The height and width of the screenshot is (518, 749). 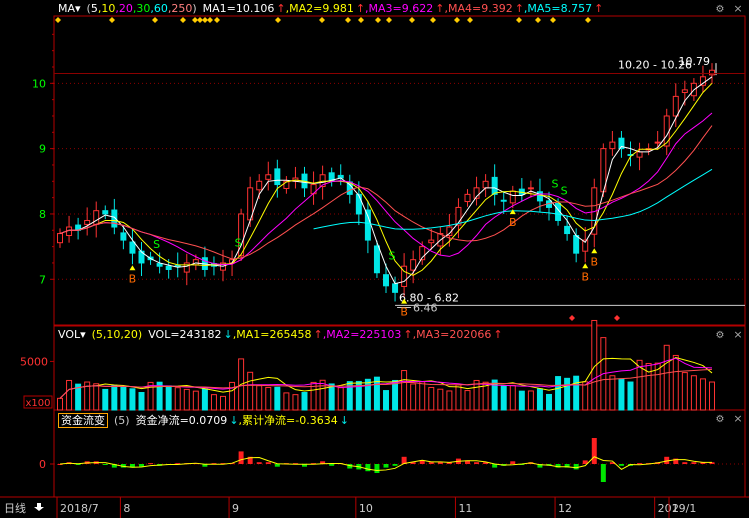 What do you see at coordinates (720, 419) in the screenshot?
I see `flow-settings-icon: ⚙` at bounding box center [720, 419].